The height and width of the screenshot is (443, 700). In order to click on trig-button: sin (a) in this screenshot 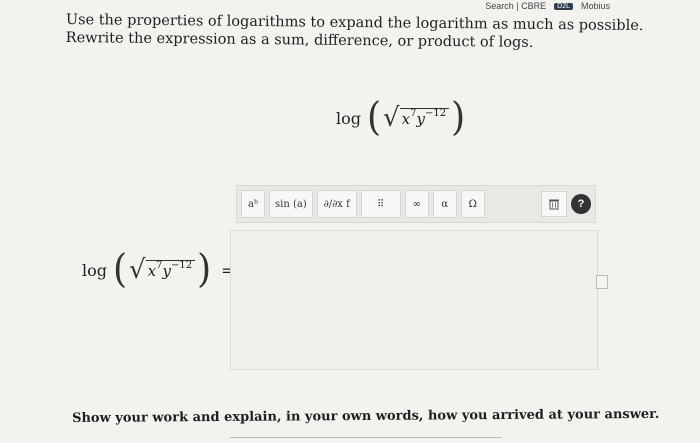, I will do `click(291, 204)`.